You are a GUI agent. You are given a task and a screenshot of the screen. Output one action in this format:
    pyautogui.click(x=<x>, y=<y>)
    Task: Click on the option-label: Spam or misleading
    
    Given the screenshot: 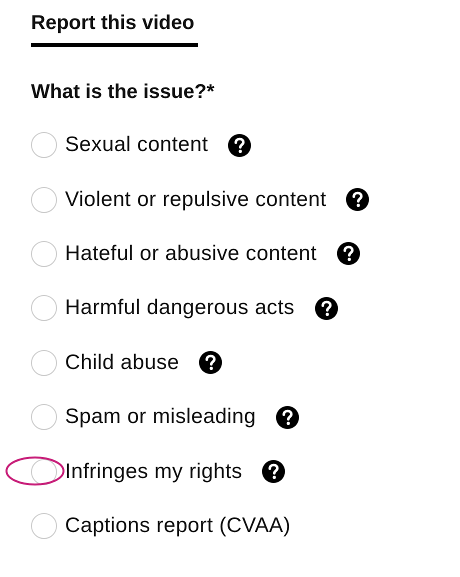 What is the action you would take?
    pyautogui.click(x=160, y=417)
    